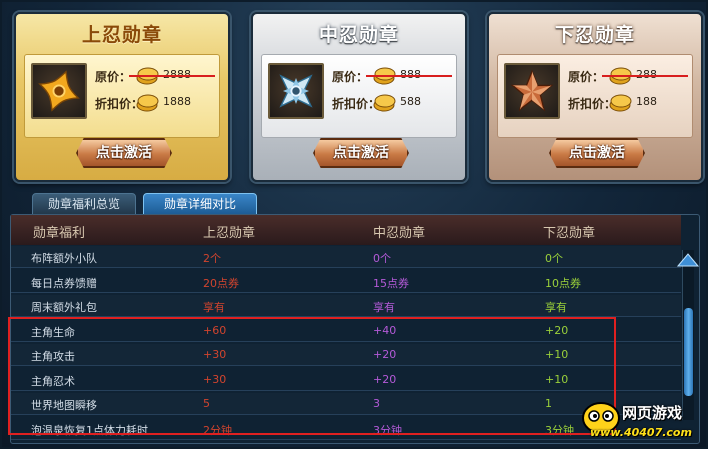  What do you see at coordinates (554, 258) in the screenshot?
I see `lower-medal-value: 0个` at bounding box center [554, 258].